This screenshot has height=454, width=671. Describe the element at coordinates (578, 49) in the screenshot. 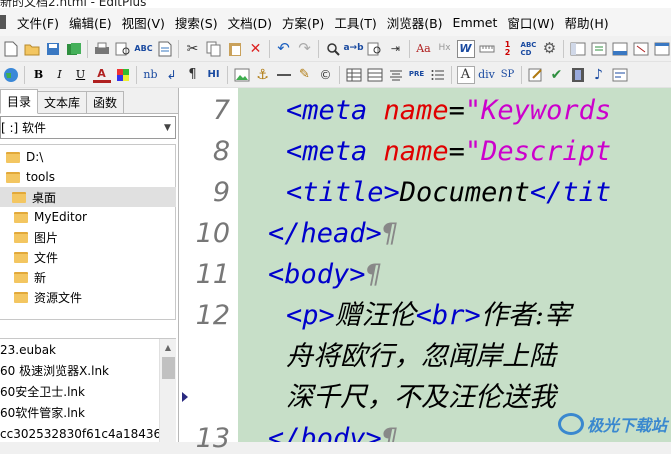

I see `toggle-directory-icon` at that location.